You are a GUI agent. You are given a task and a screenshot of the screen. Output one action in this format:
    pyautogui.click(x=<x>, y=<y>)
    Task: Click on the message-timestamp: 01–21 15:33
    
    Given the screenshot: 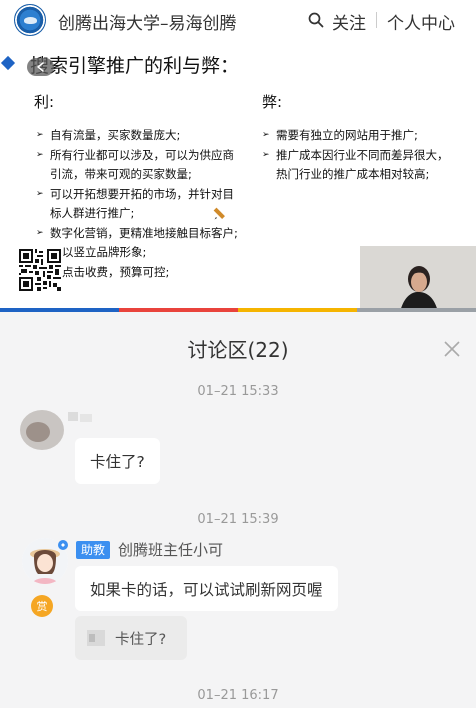 What is the action you would take?
    pyautogui.click(x=238, y=391)
    